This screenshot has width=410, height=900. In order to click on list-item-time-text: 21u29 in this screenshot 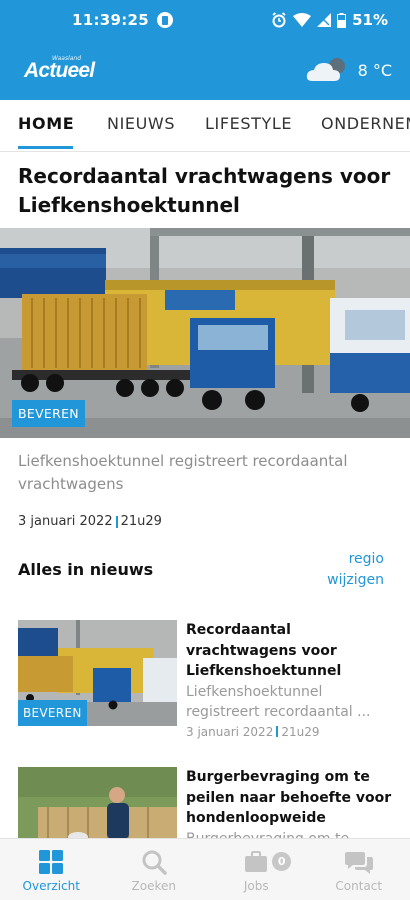, I will do `click(300, 731)`.